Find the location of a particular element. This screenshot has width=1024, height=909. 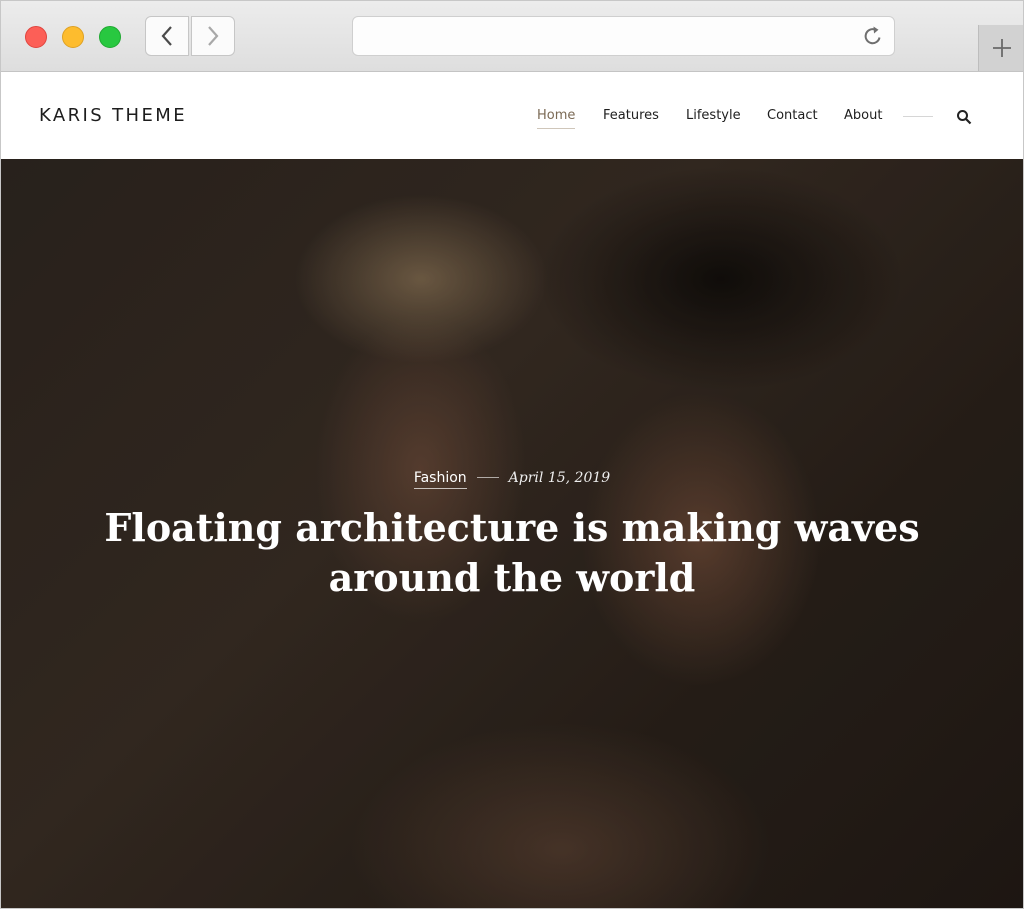

back-button is located at coordinates (167, 36).